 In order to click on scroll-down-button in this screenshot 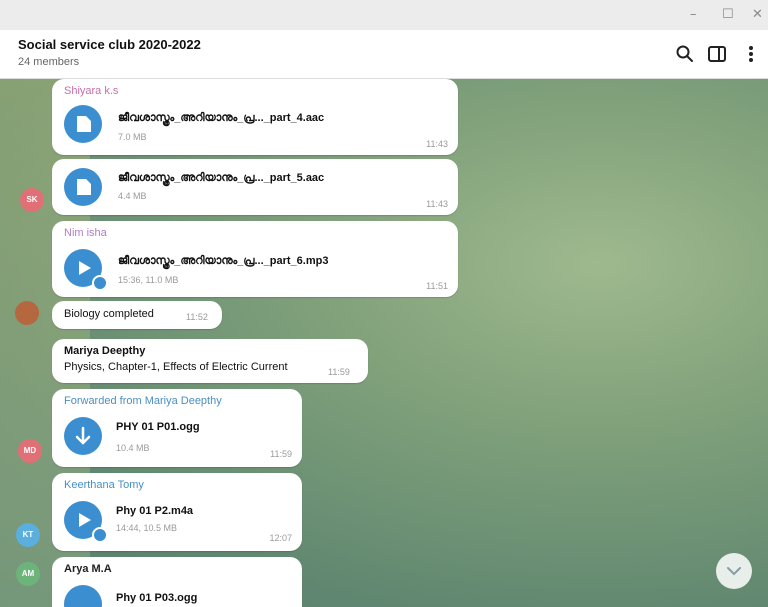, I will do `click(734, 571)`.